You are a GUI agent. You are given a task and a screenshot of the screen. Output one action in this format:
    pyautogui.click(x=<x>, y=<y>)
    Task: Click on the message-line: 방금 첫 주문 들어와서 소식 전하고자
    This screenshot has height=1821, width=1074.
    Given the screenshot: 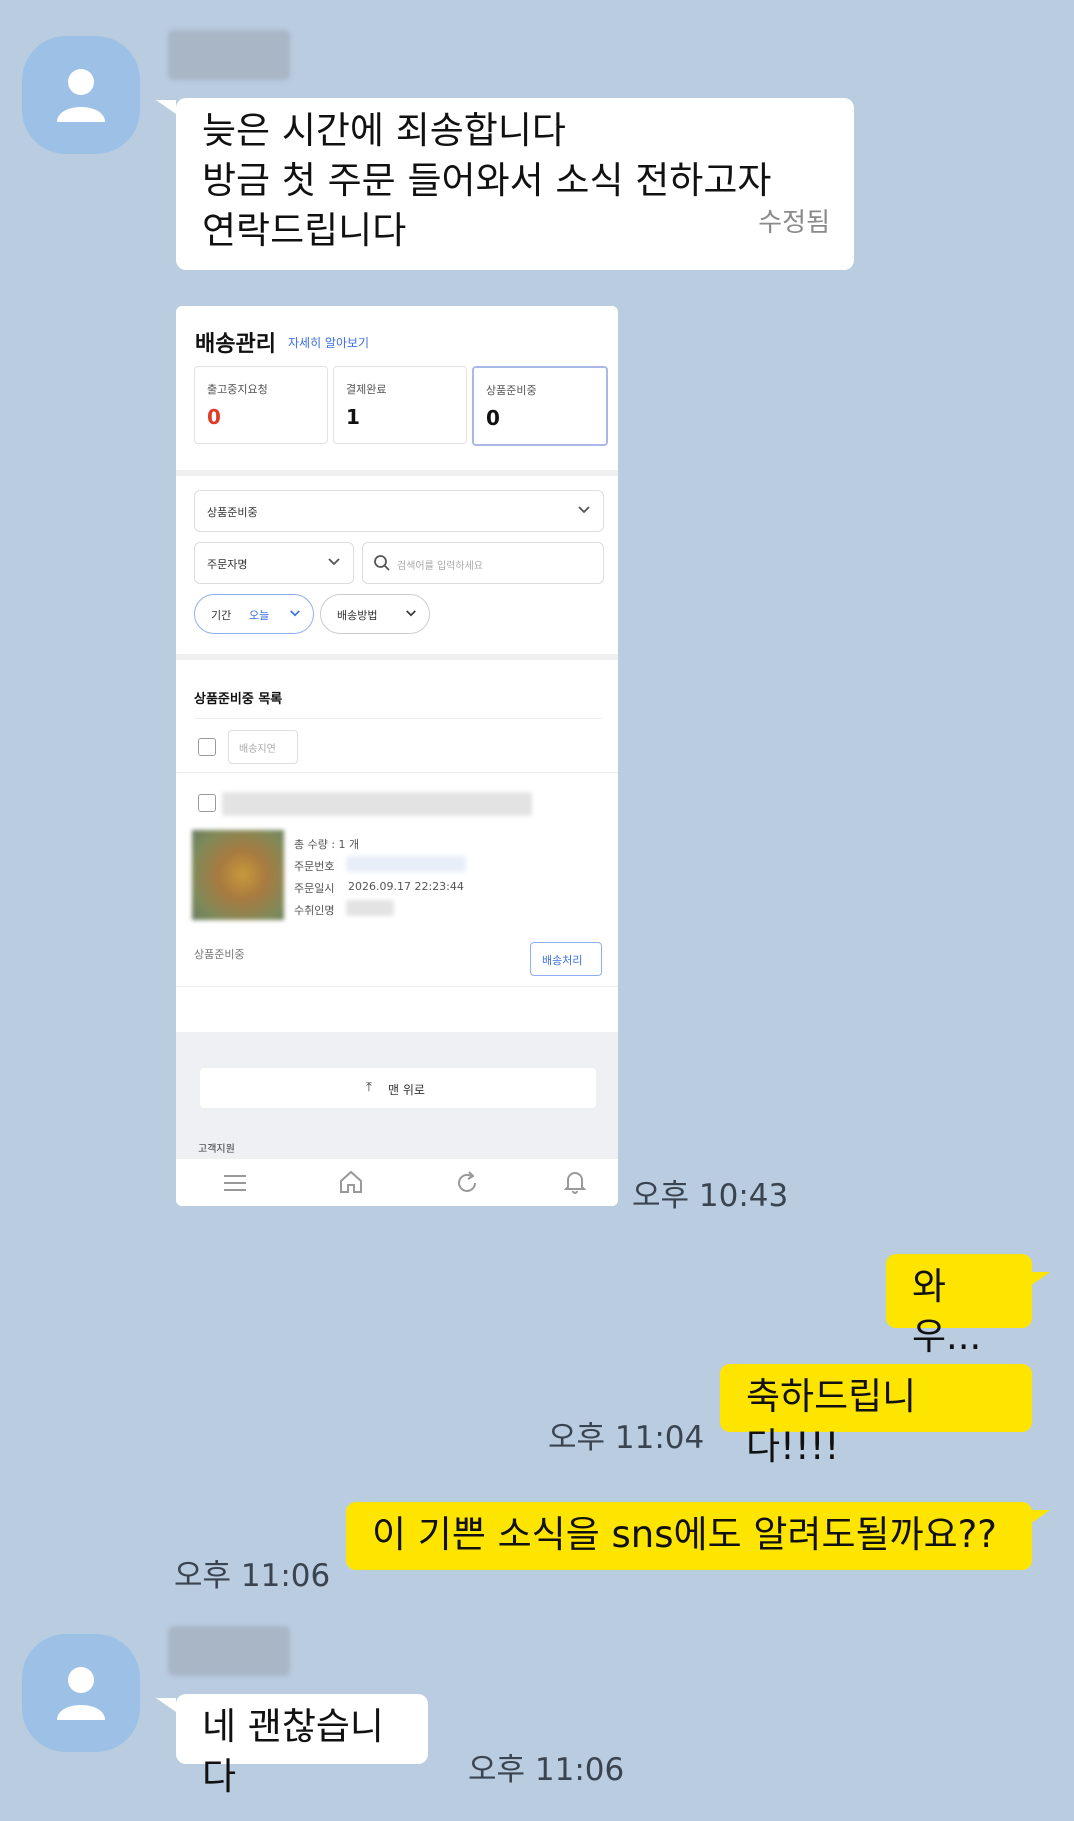 What is the action you would take?
    pyautogui.click(x=487, y=180)
    